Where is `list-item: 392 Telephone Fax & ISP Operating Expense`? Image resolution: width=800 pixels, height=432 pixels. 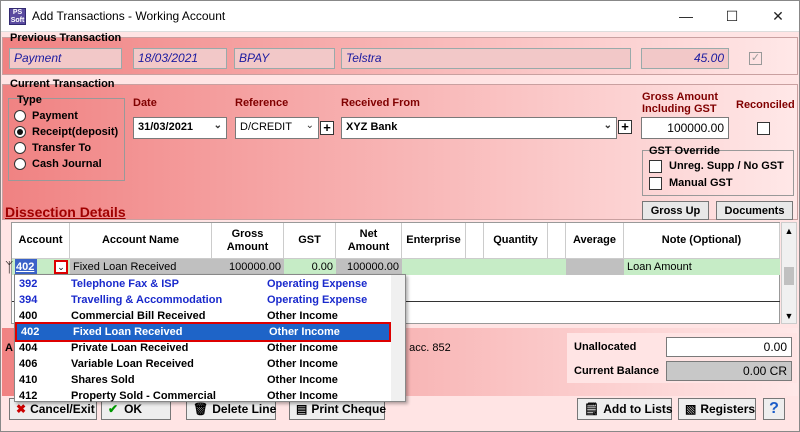 list-item: 392 Telephone Fax & ISP Operating Expense is located at coordinates (203, 284).